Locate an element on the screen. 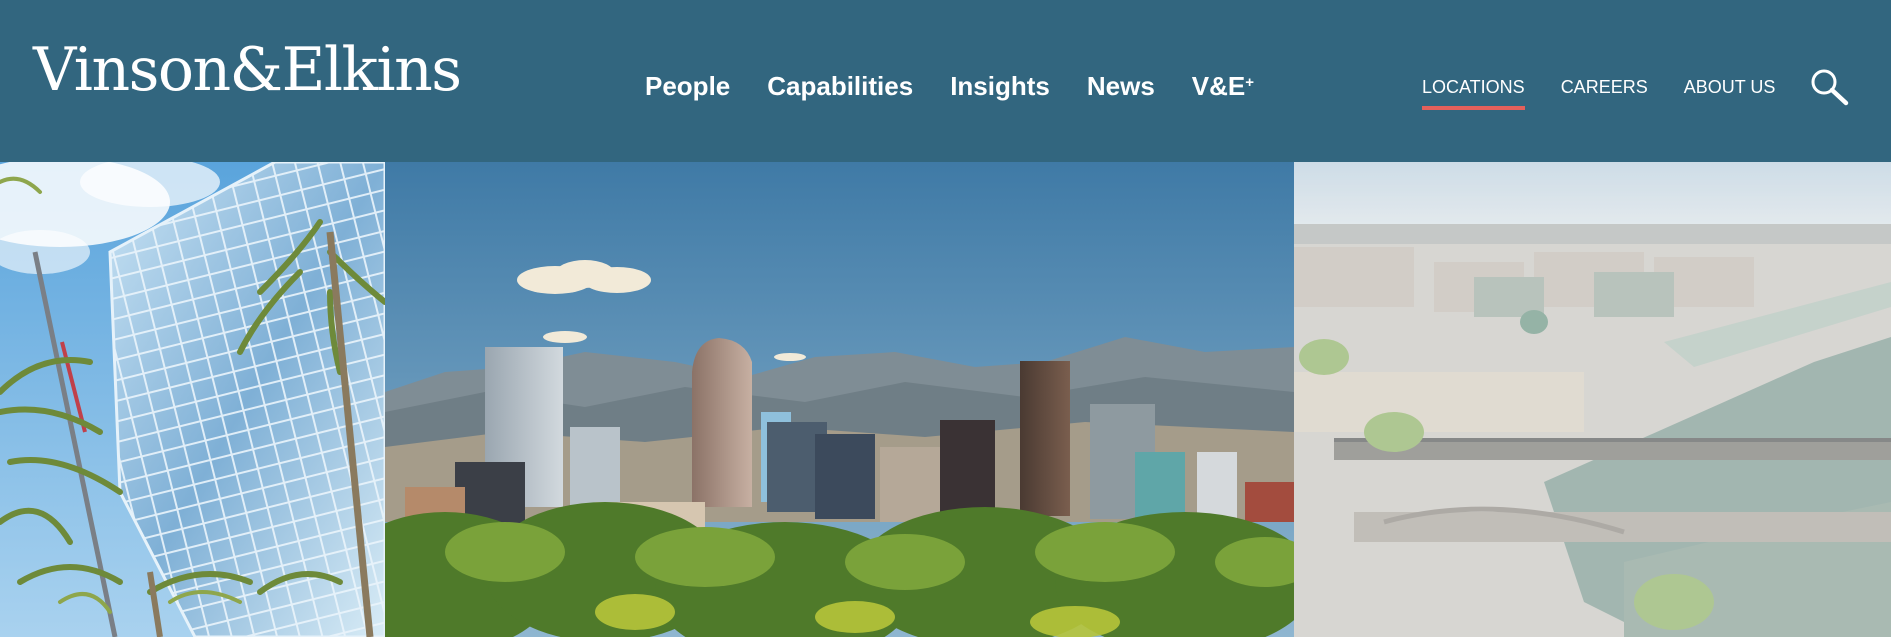 The width and height of the screenshot is (1891, 637). utility-nav: LOCATIONS CAREERS ABOUT US is located at coordinates (1599, 92).